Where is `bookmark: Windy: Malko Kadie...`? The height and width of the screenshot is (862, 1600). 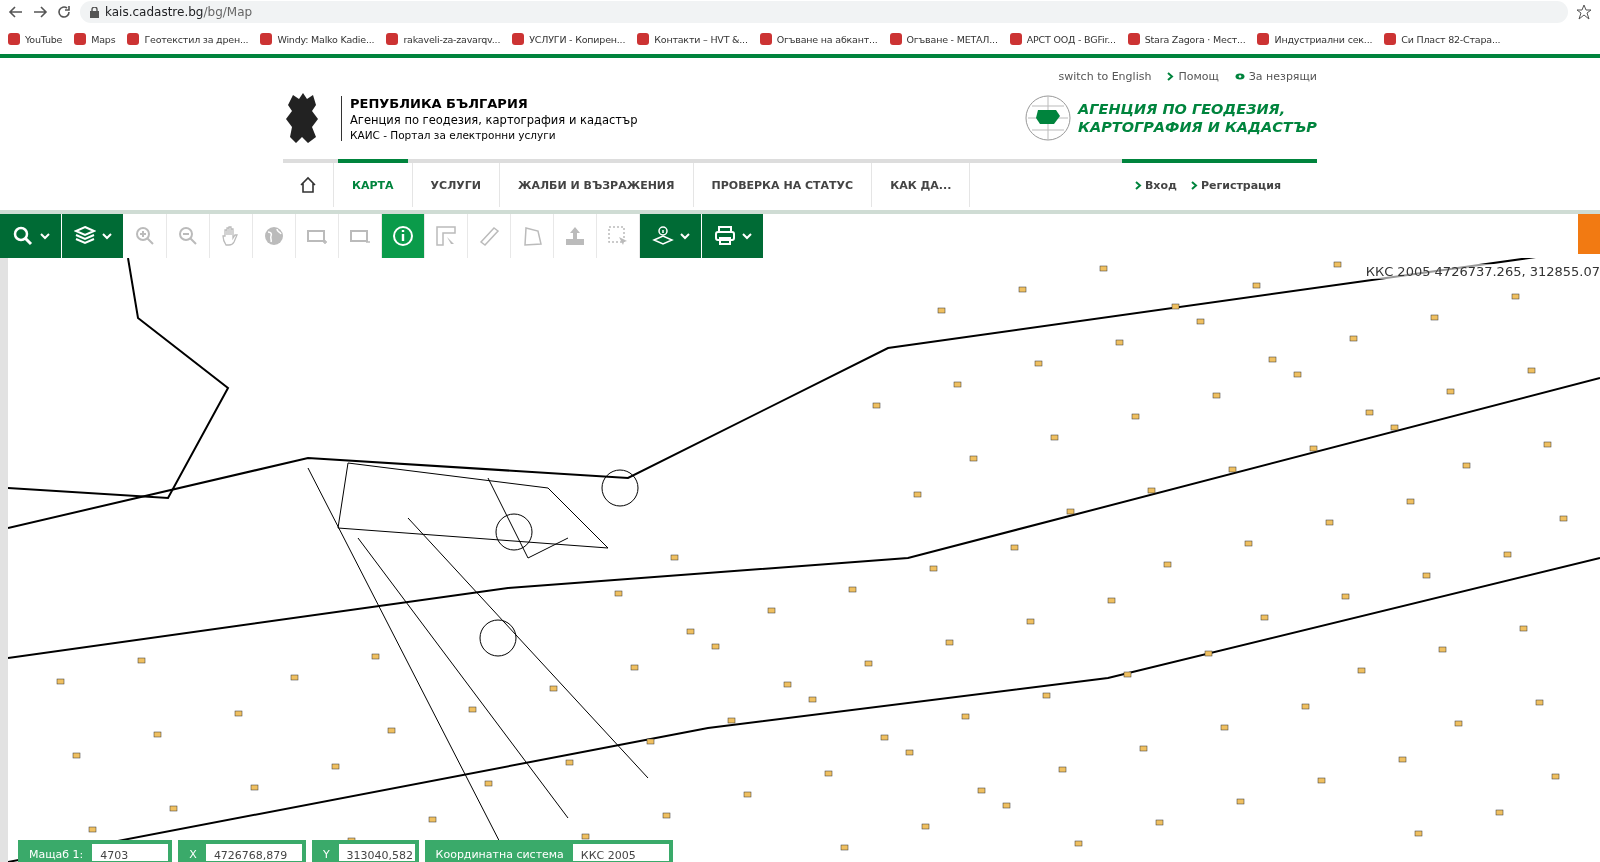 bookmark: Windy: Malko Kadie... is located at coordinates (317, 39).